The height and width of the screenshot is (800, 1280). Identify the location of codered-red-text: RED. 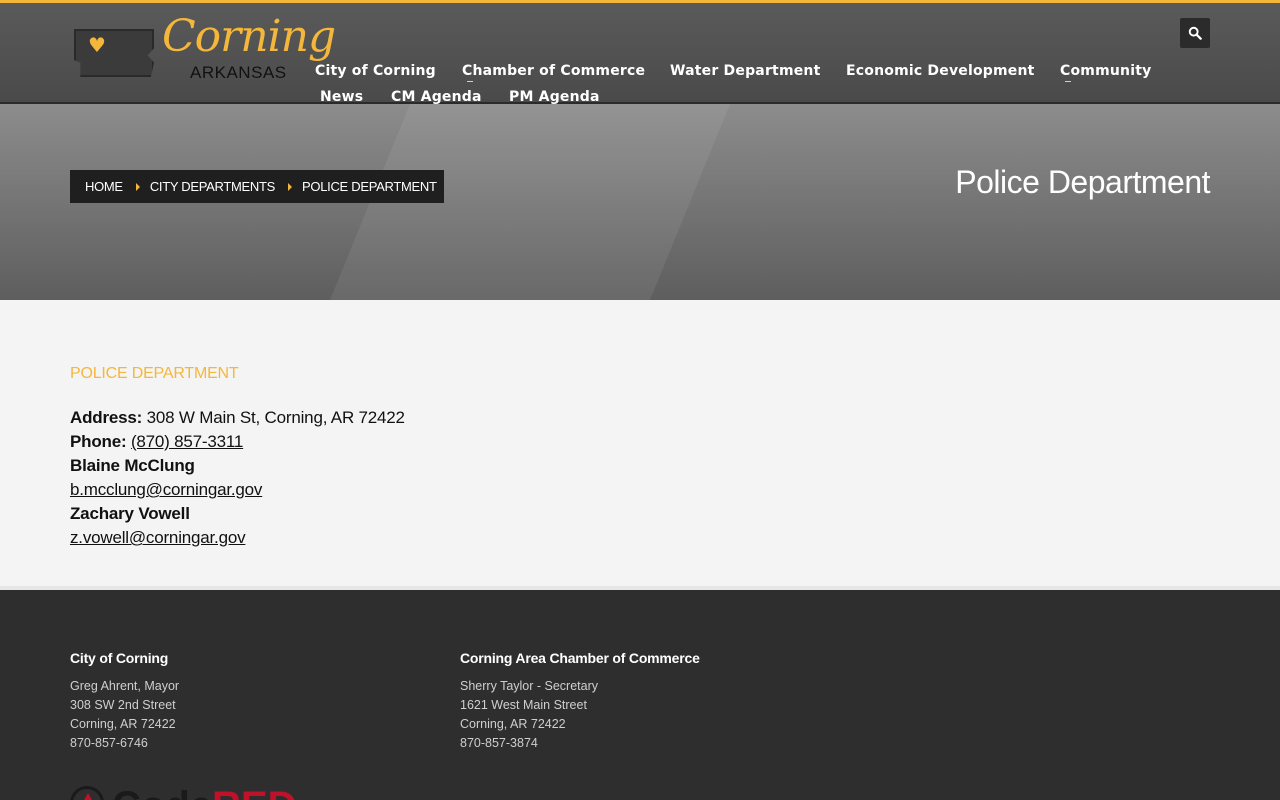
(254, 793).